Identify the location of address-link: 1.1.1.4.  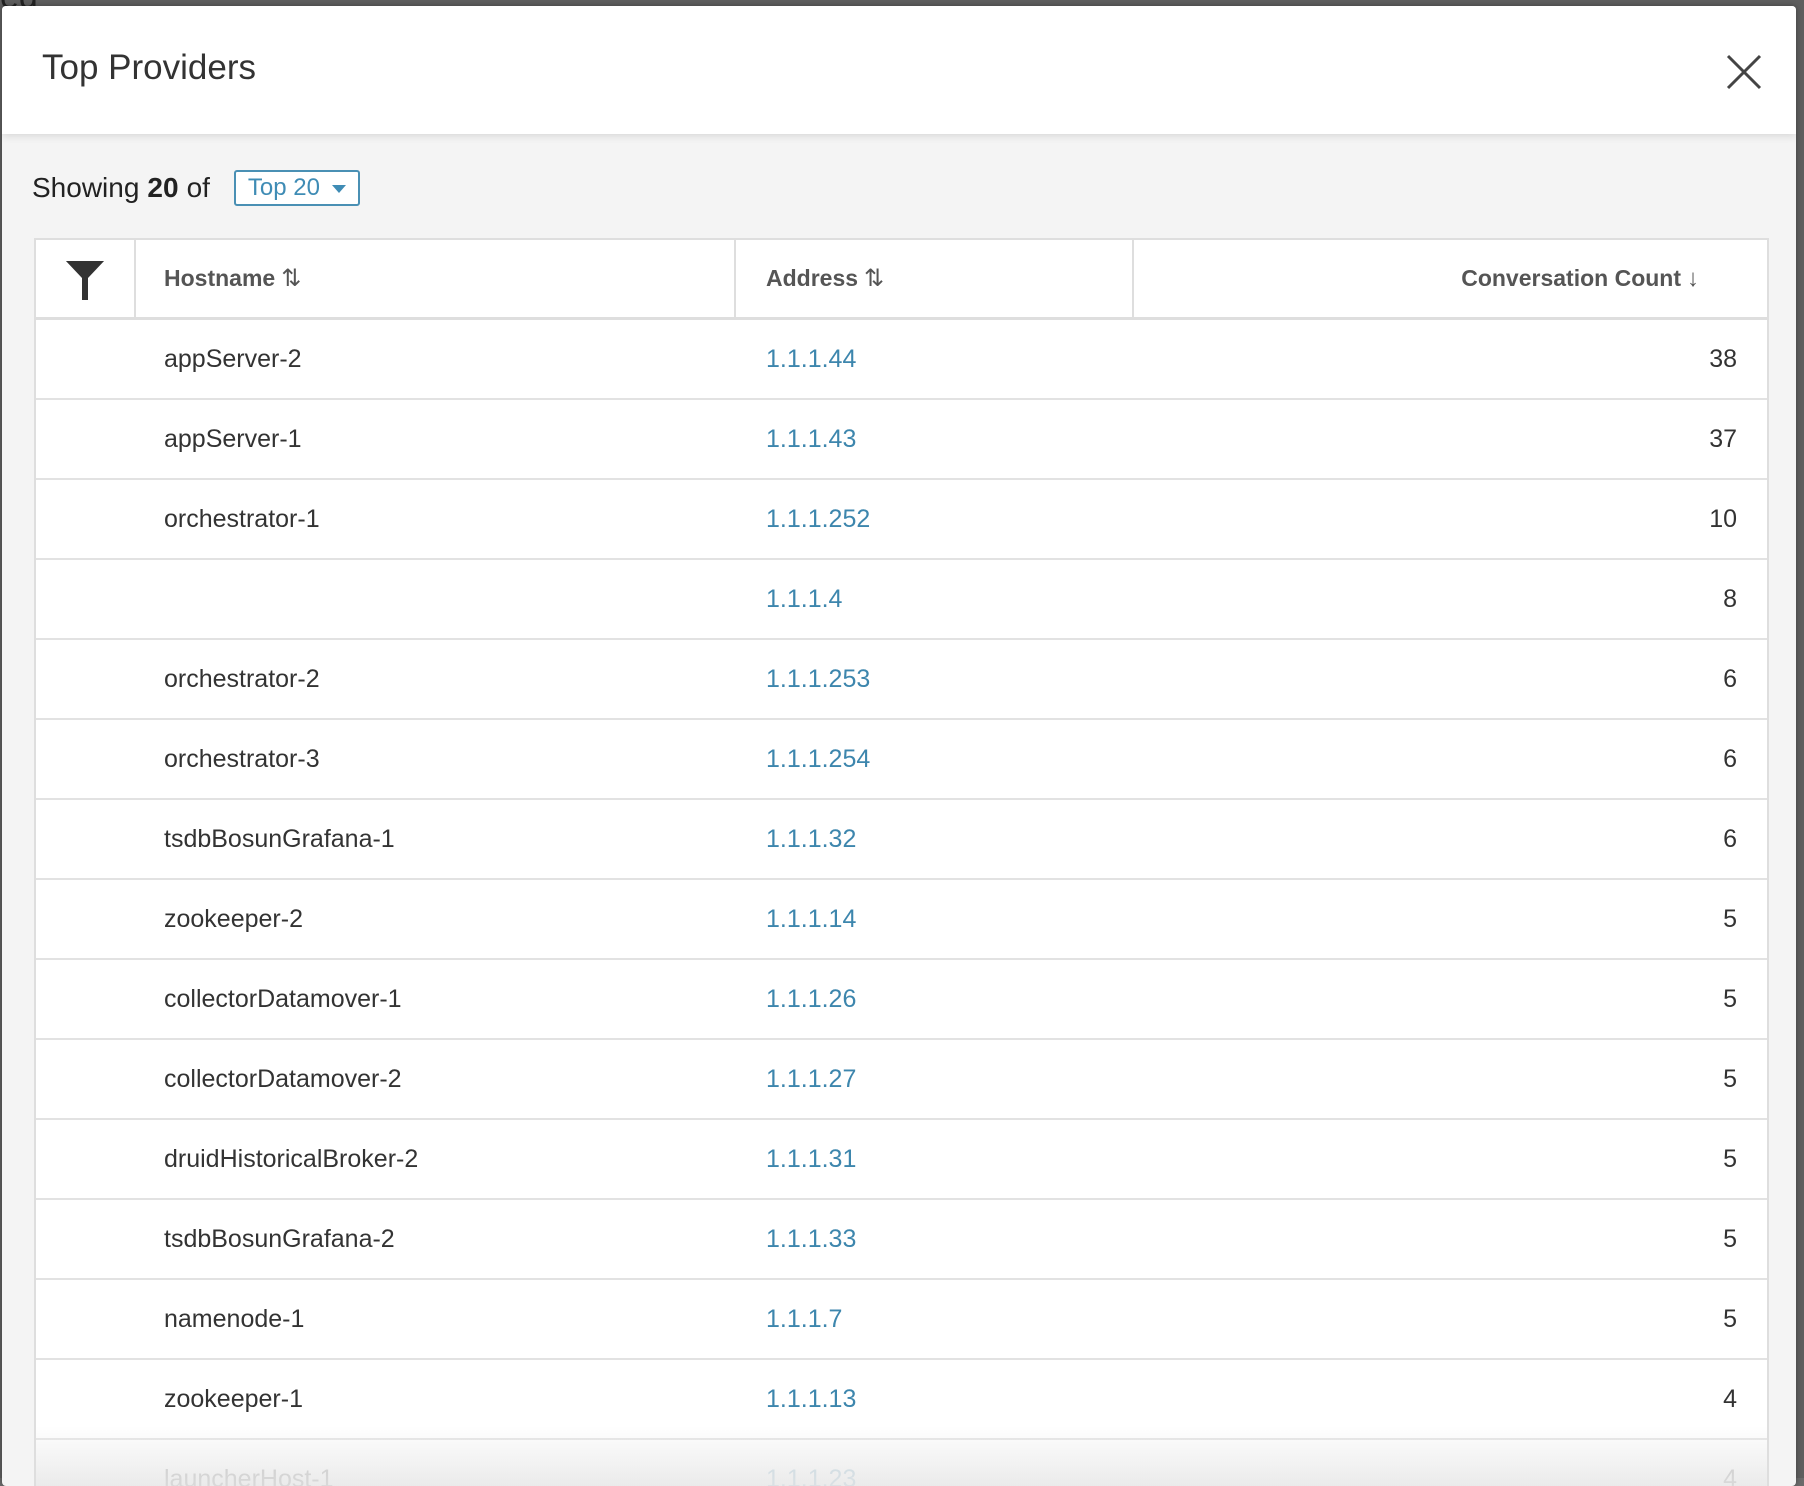
(935, 599).